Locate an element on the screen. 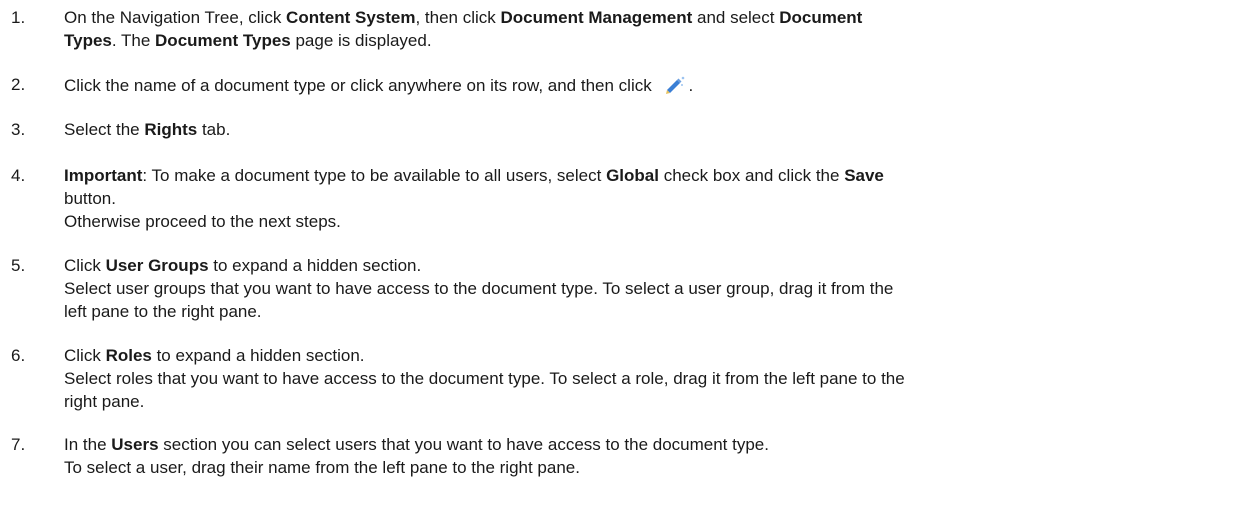 The height and width of the screenshot is (527, 1252). step-number: 5. is located at coordinates (18, 265).